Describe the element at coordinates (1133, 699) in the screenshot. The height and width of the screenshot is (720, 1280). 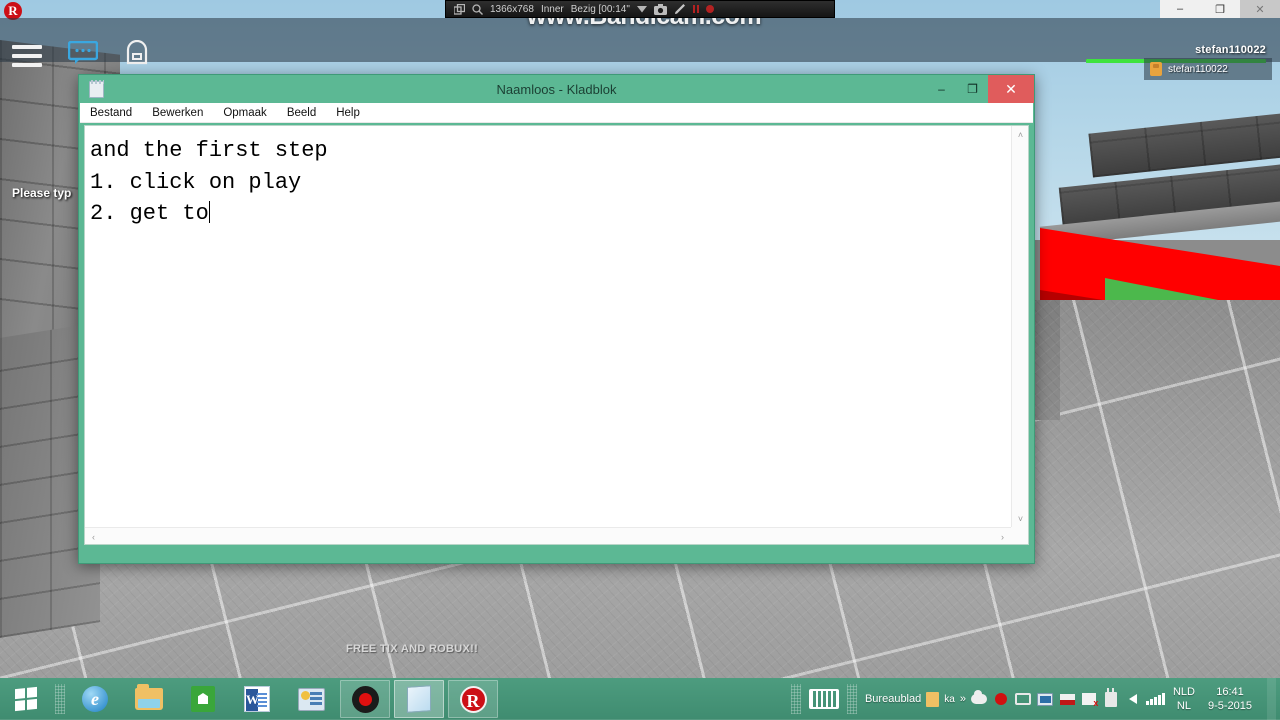
I see `volume-icon` at that location.